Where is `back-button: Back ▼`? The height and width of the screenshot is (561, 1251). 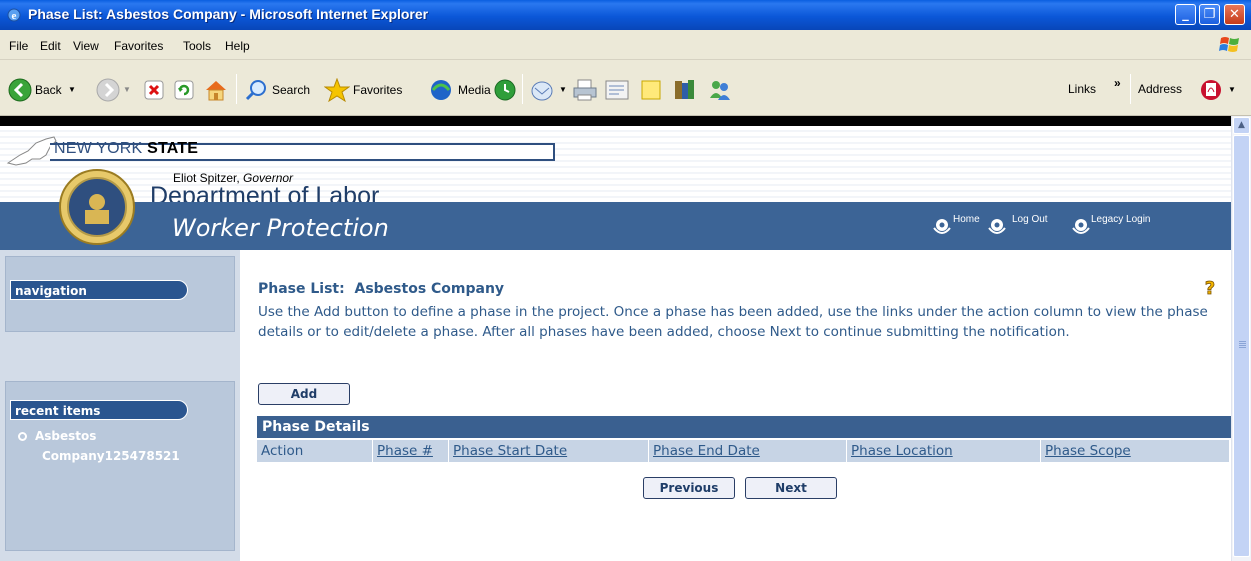 back-button: Back ▼ is located at coordinates (42, 89).